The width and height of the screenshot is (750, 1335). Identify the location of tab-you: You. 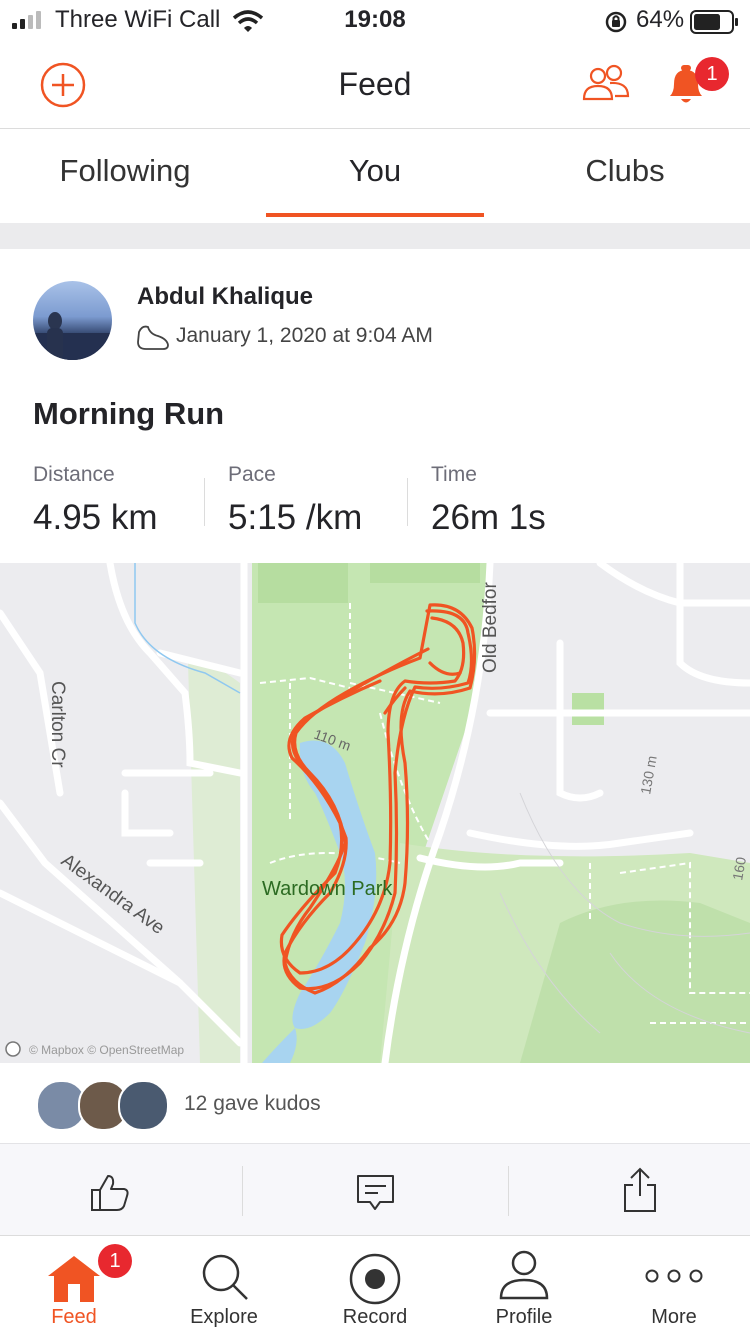
(375, 171).